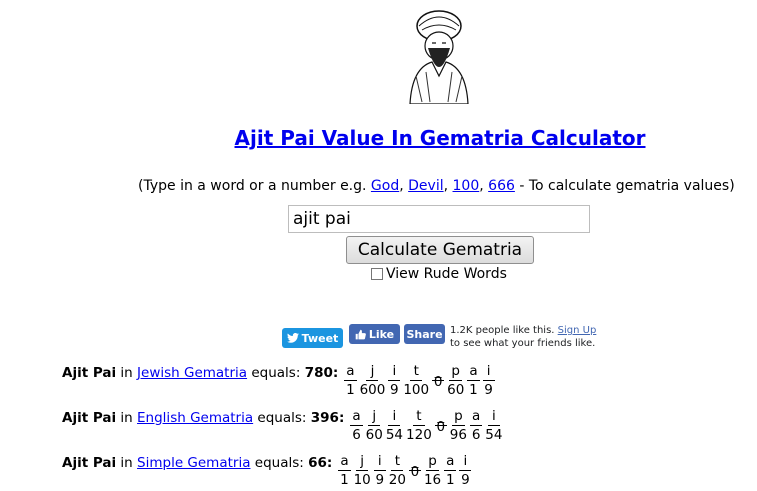 This screenshot has width=757, height=491. What do you see at coordinates (523, 343) in the screenshot?
I see `signup-rest: to see what your friends like.` at bounding box center [523, 343].